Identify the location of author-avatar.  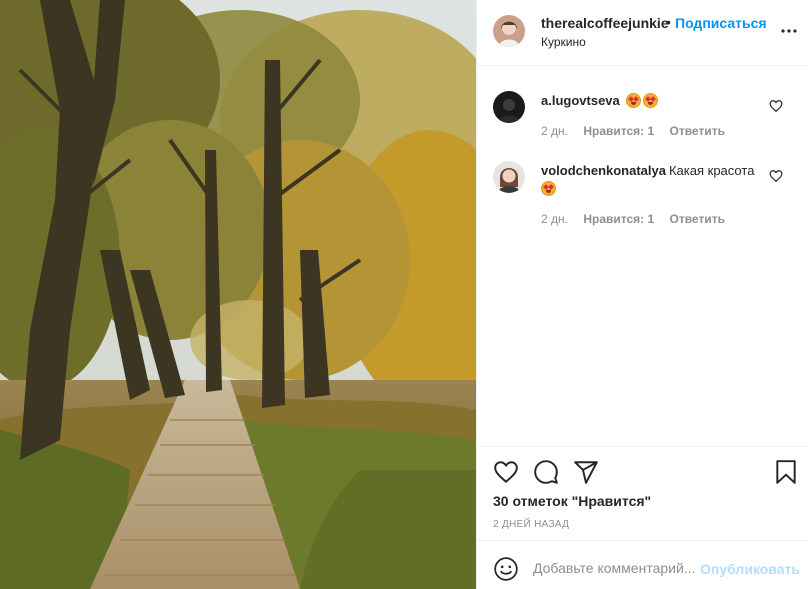
(509, 31).